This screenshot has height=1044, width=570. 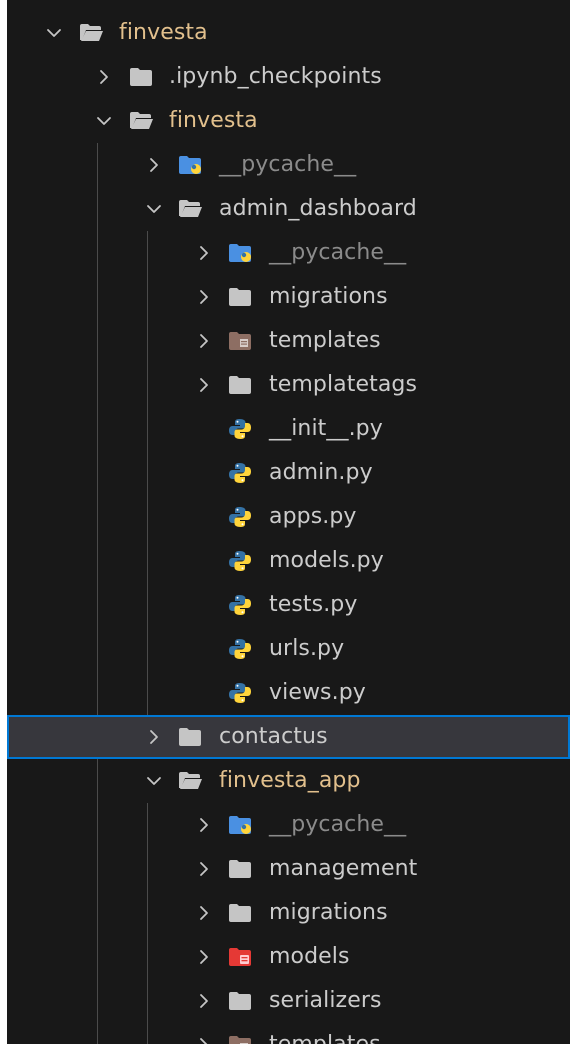 I want to click on tree-row-init-py: __init__.py, so click(x=288, y=429).